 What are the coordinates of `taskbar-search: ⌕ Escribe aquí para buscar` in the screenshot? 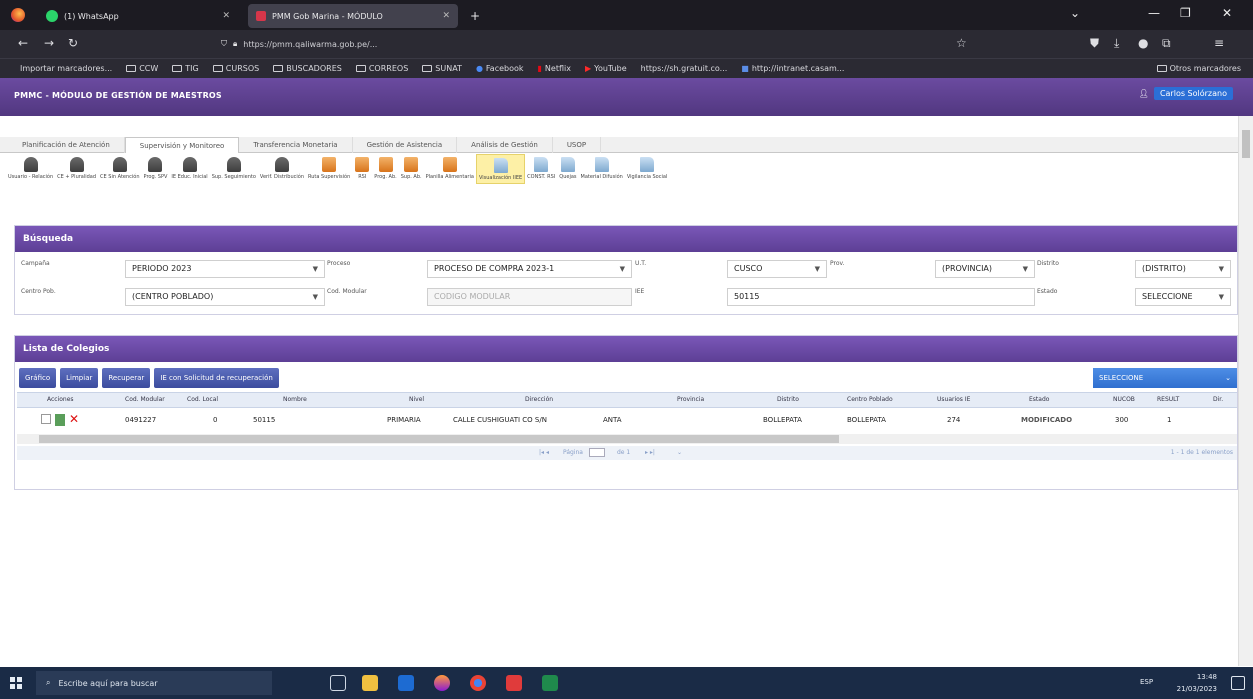 It's located at (154, 683).